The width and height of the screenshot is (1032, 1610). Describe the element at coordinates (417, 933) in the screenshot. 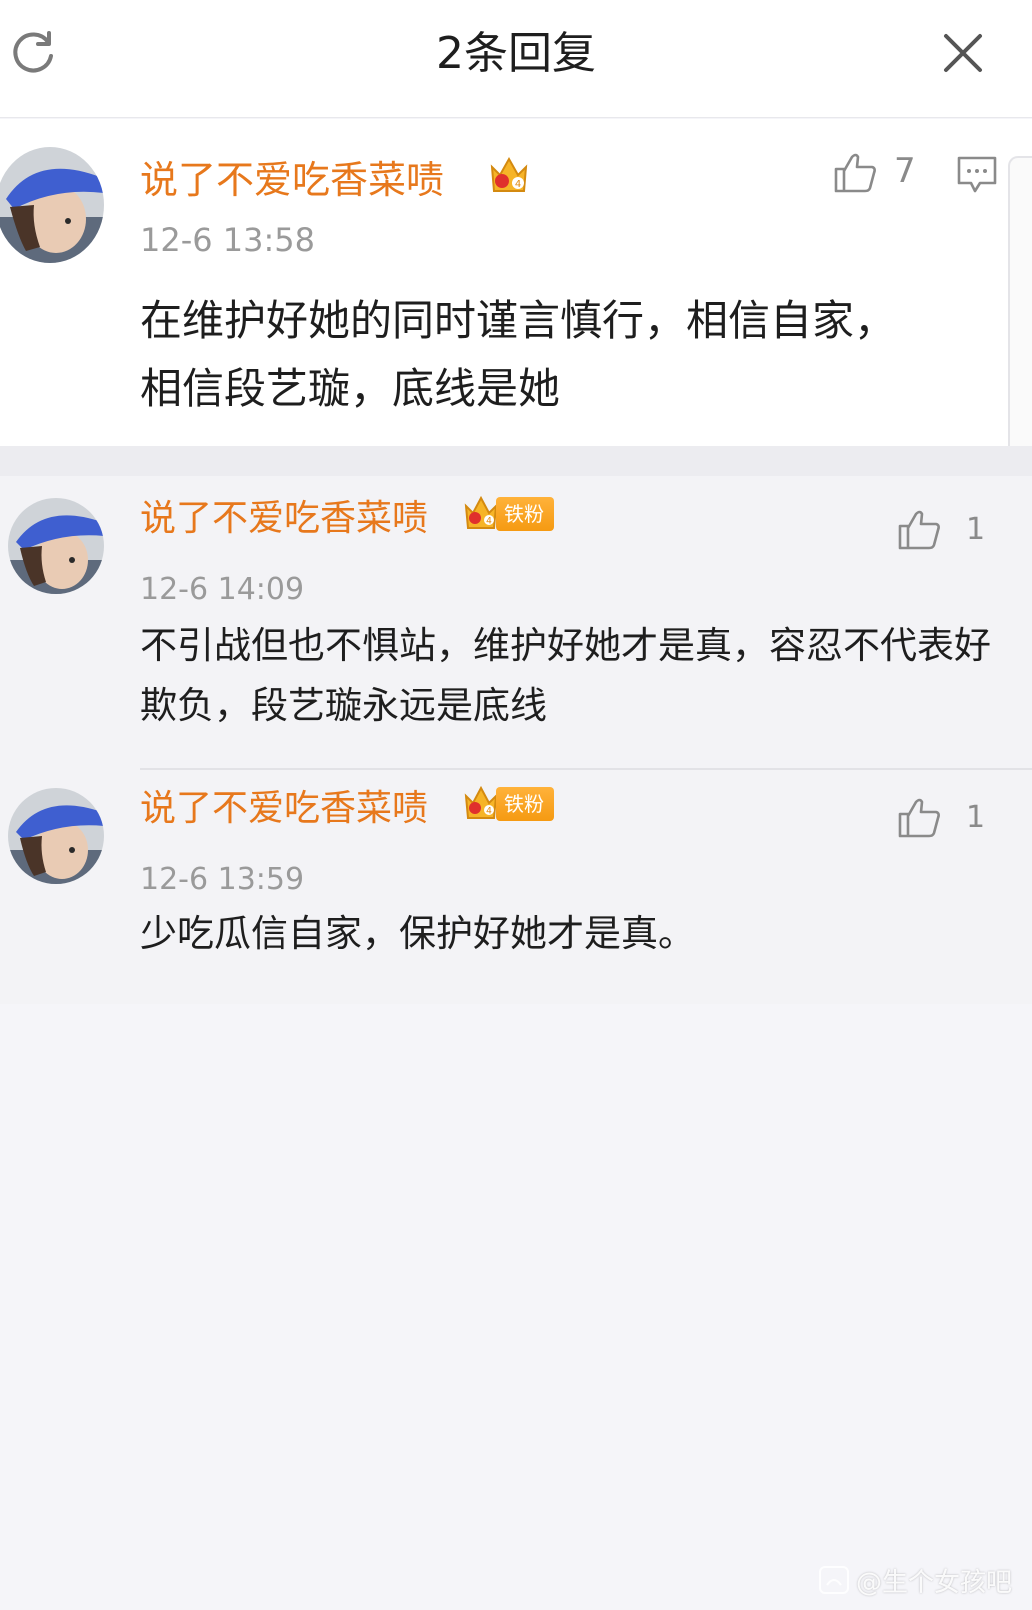

I see `comment-text: 少吃瓜信自家，保护好她才是真。` at that location.